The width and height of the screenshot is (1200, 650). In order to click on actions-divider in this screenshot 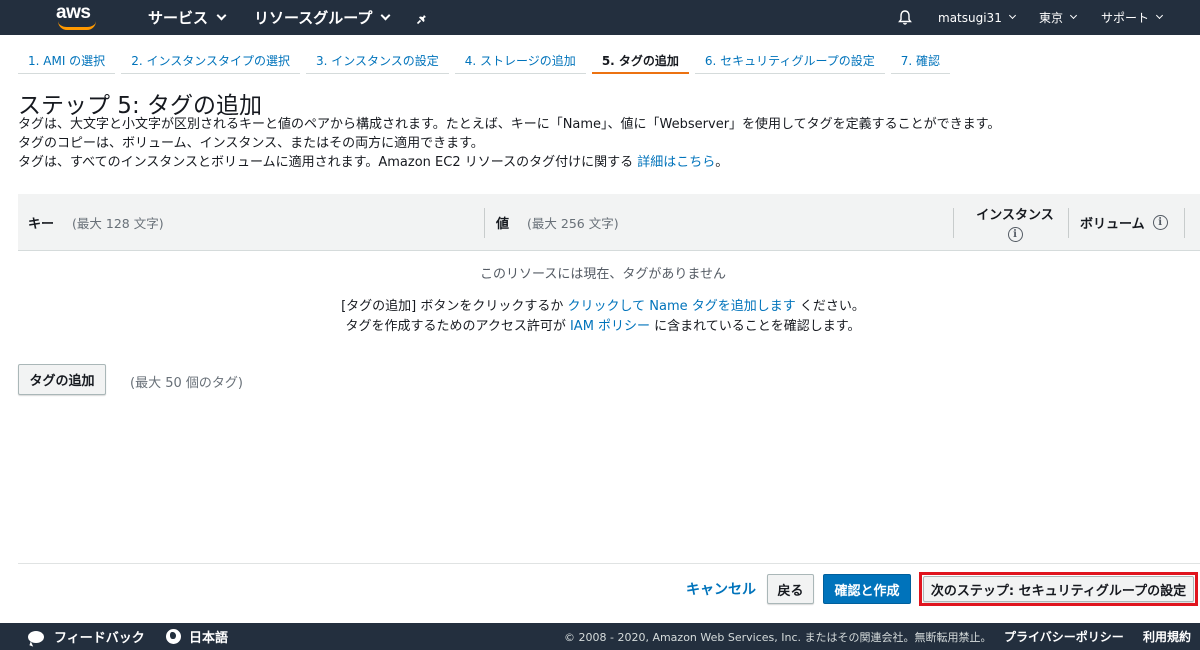, I will do `click(609, 563)`.